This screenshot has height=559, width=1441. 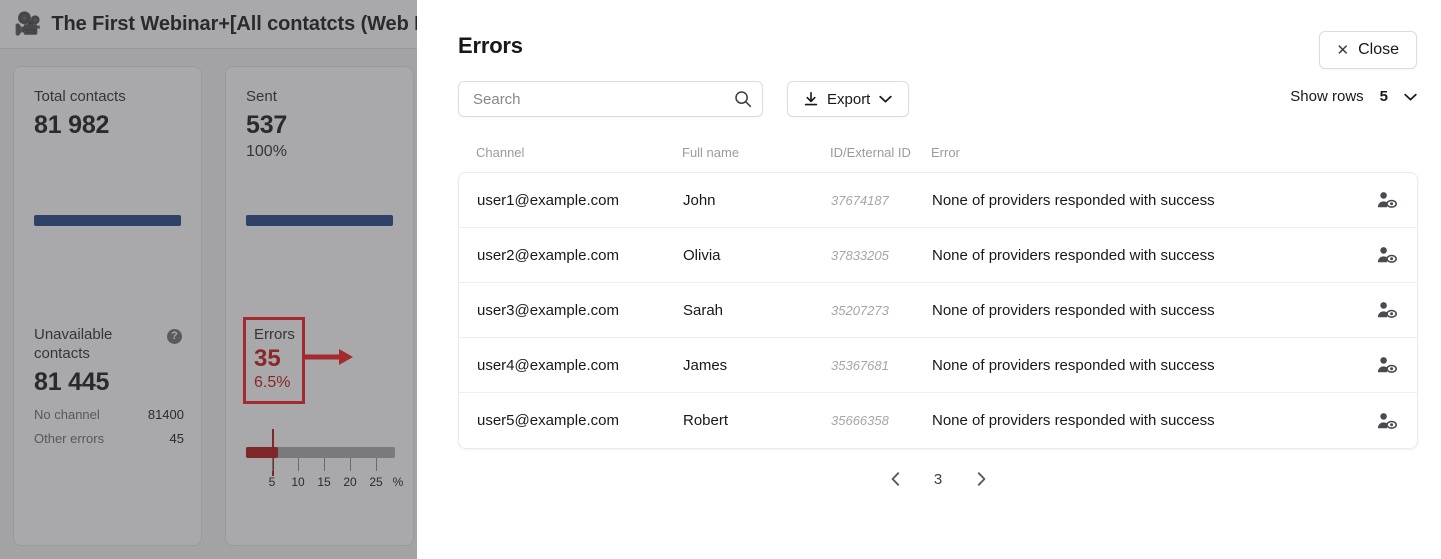 What do you see at coordinates (705, 365) in the screenshot?
I see `cell-full-name: James` at bounding box center [705, 365].